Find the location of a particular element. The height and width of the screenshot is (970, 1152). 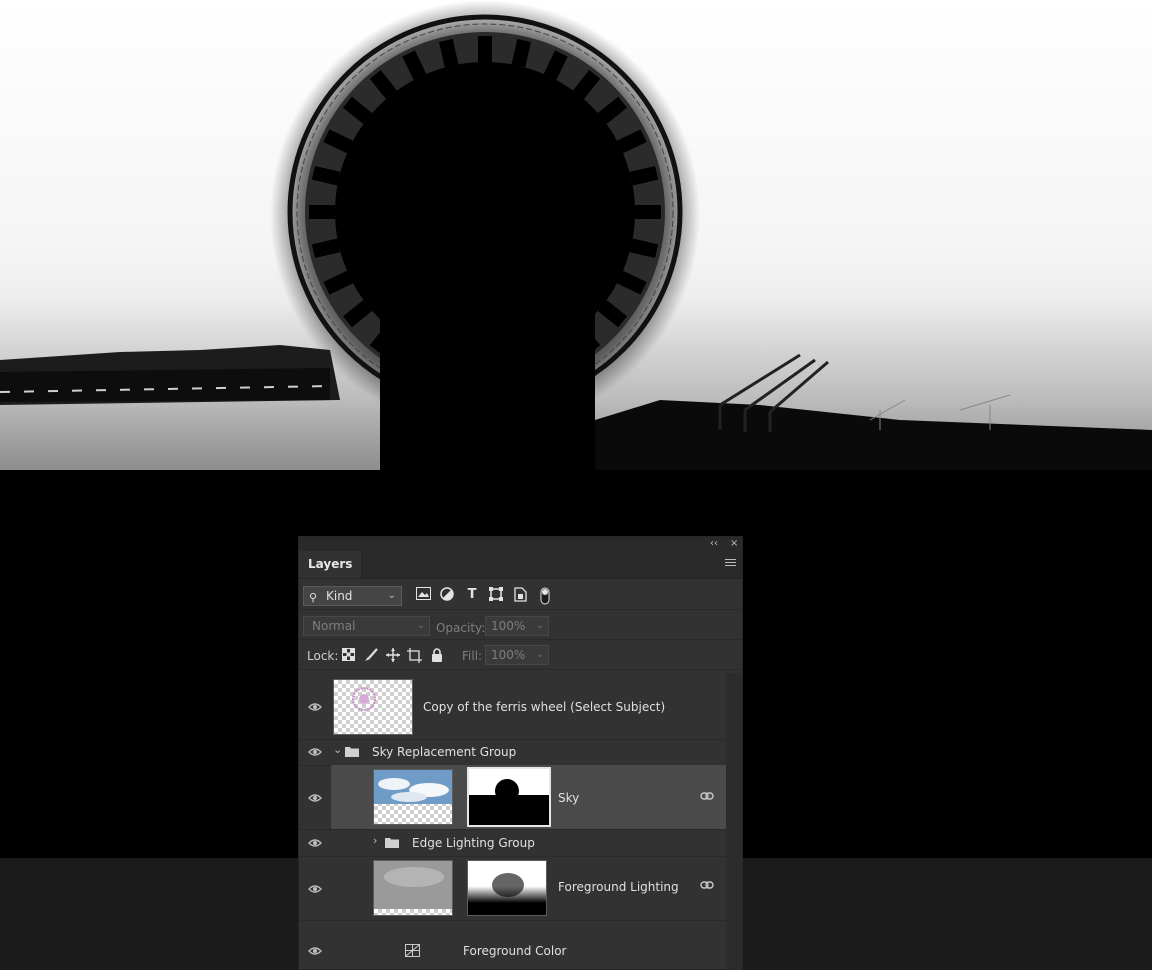

lock-image-pixels-icon is located at coordinates (370, 655).